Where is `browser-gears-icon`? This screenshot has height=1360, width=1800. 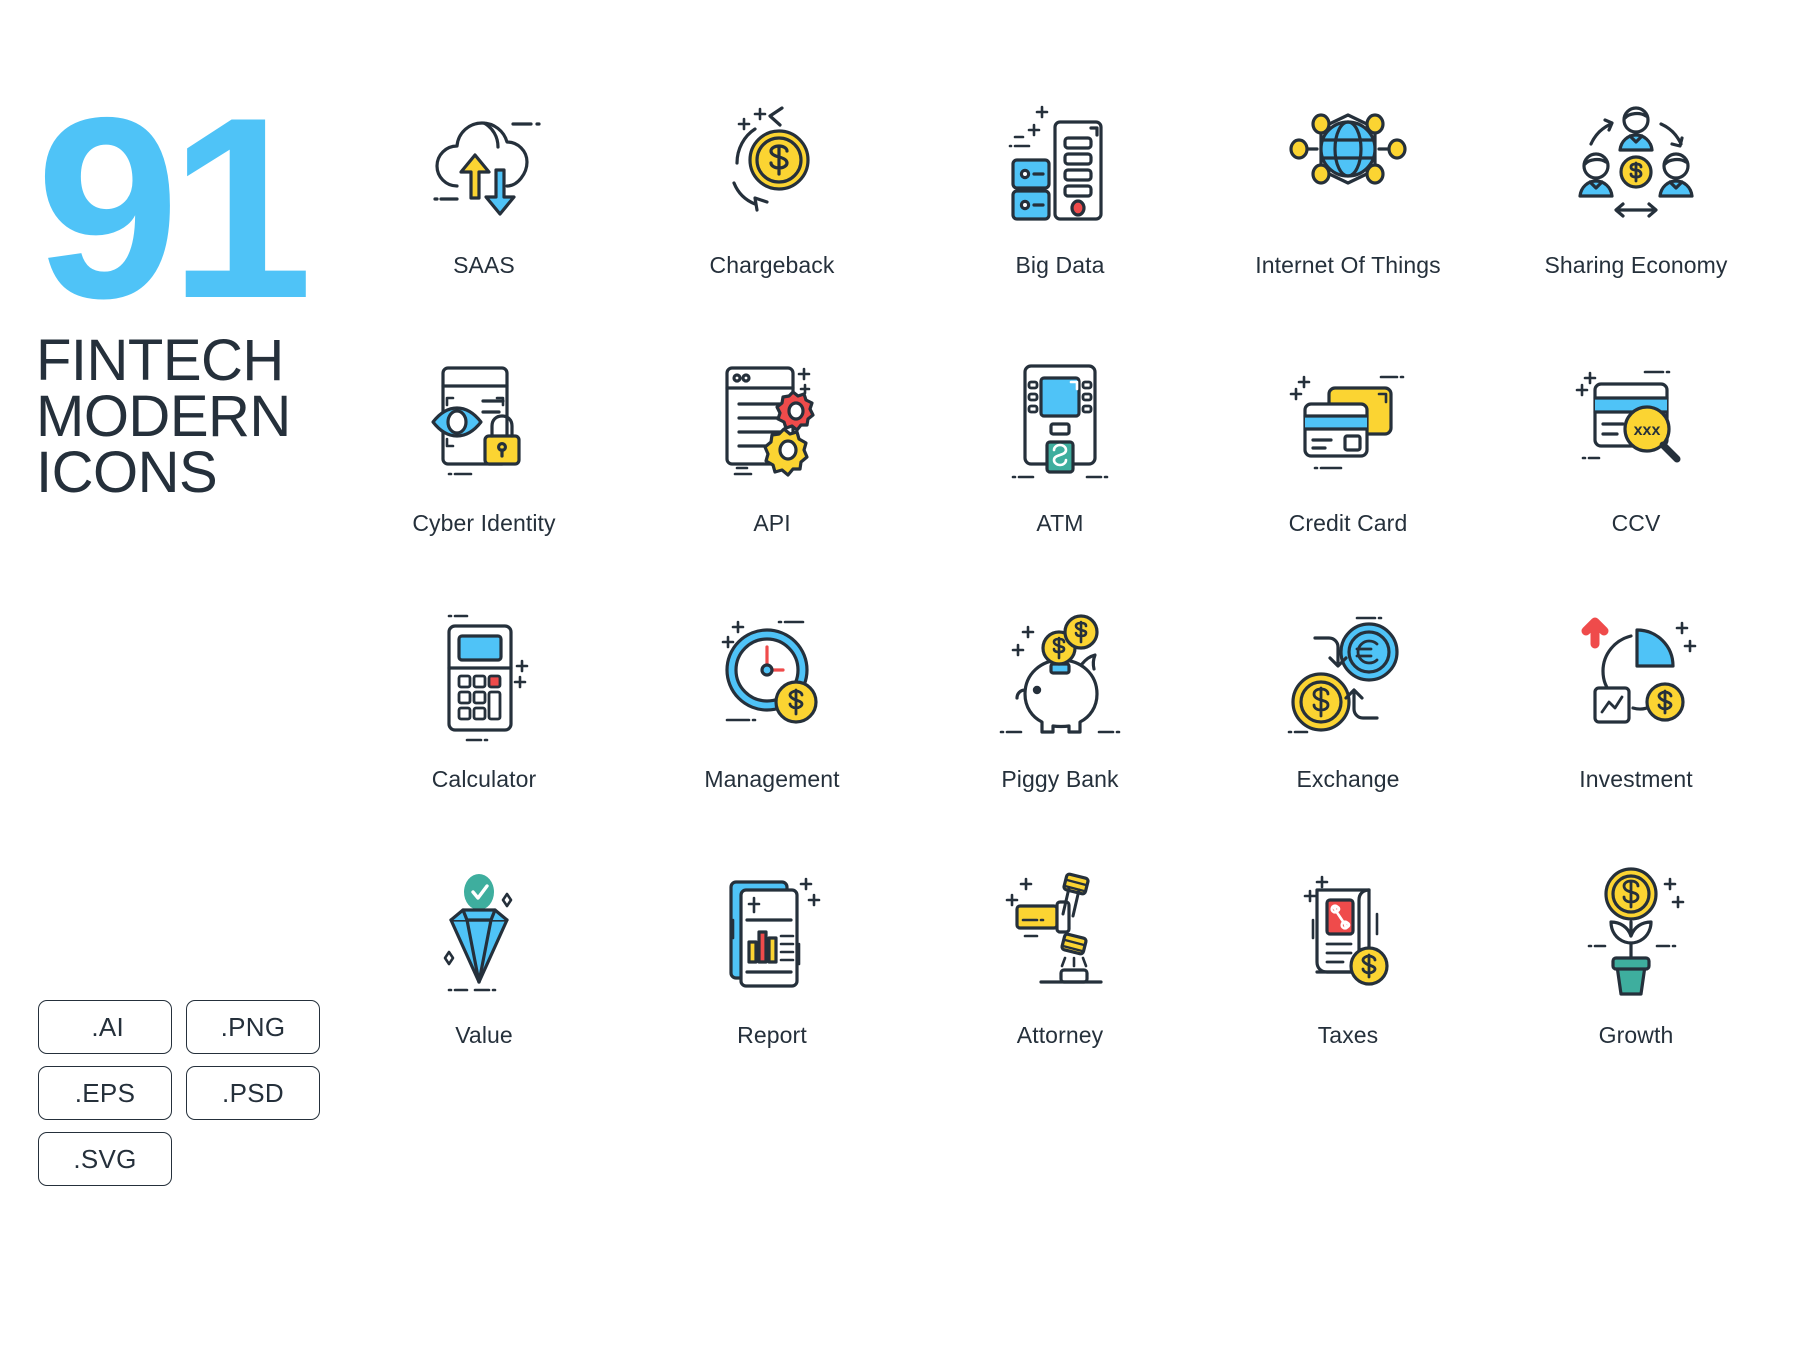 browser-gears-icon is located at coordinates (772, 421).